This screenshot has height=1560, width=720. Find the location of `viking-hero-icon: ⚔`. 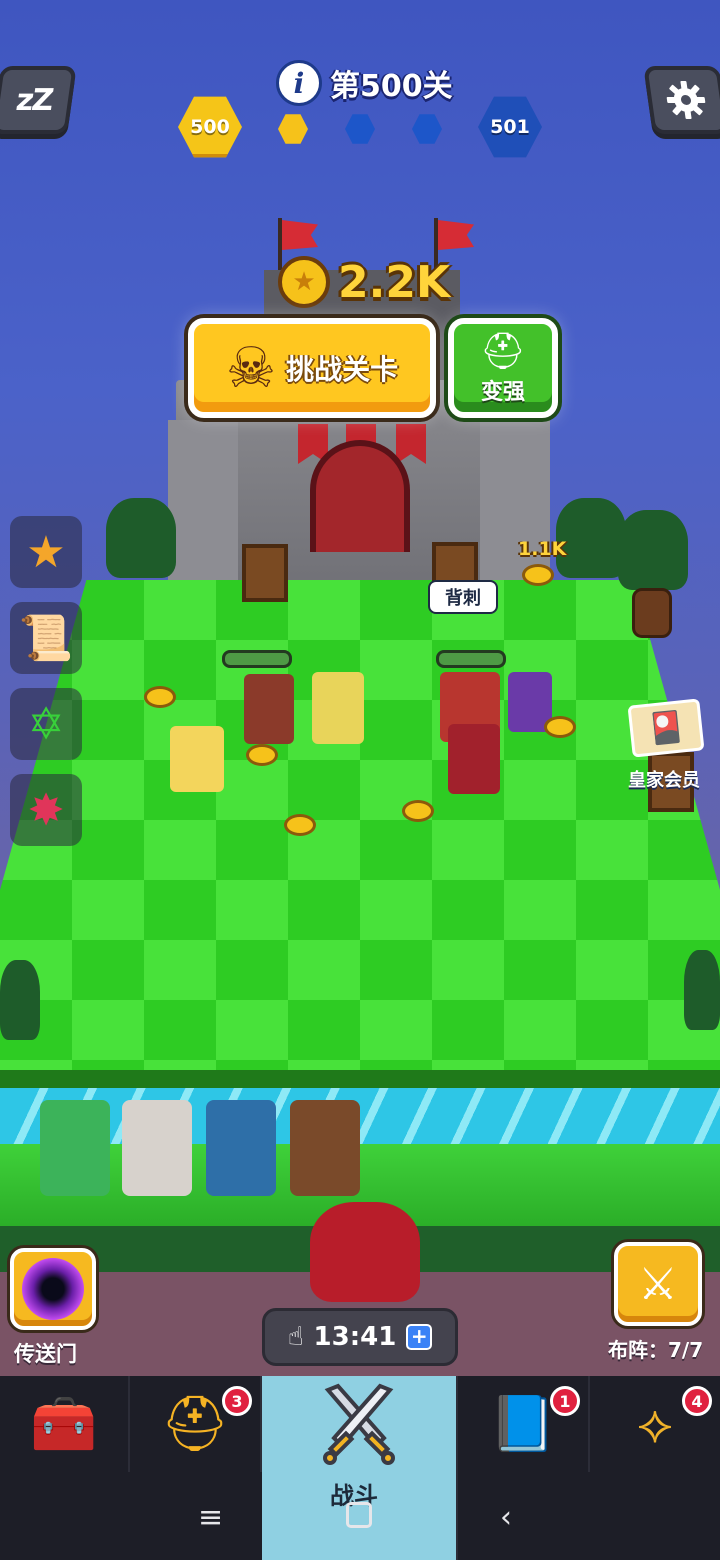

viking-hero-icon: ⚔ is located at coordinates (658, 1284).